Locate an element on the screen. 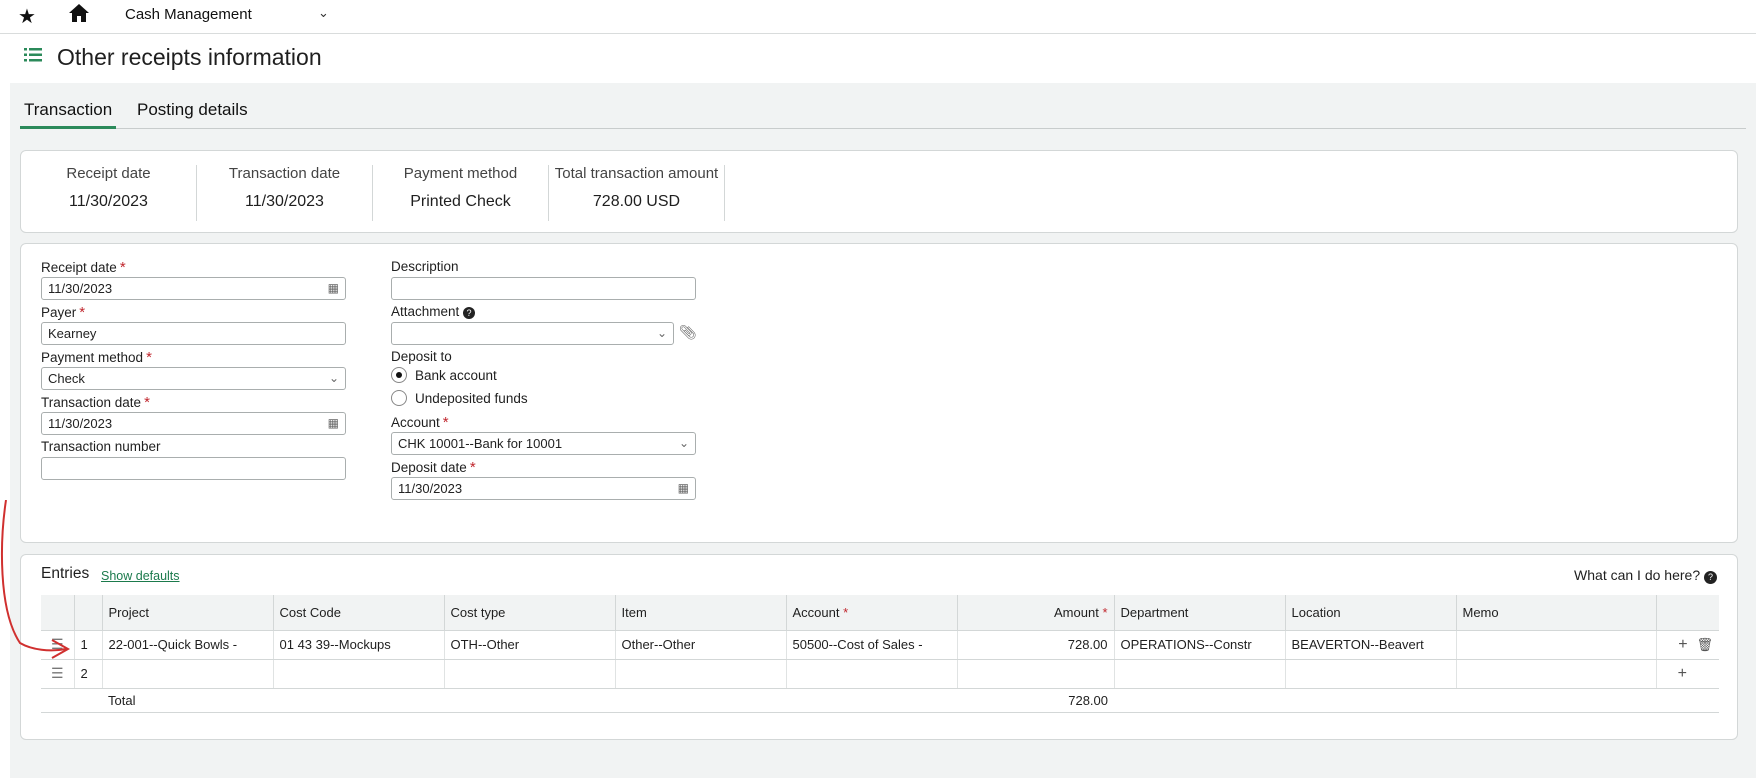 The image size is (1756, 778). actions-header is located at coordinates (1687, 613).